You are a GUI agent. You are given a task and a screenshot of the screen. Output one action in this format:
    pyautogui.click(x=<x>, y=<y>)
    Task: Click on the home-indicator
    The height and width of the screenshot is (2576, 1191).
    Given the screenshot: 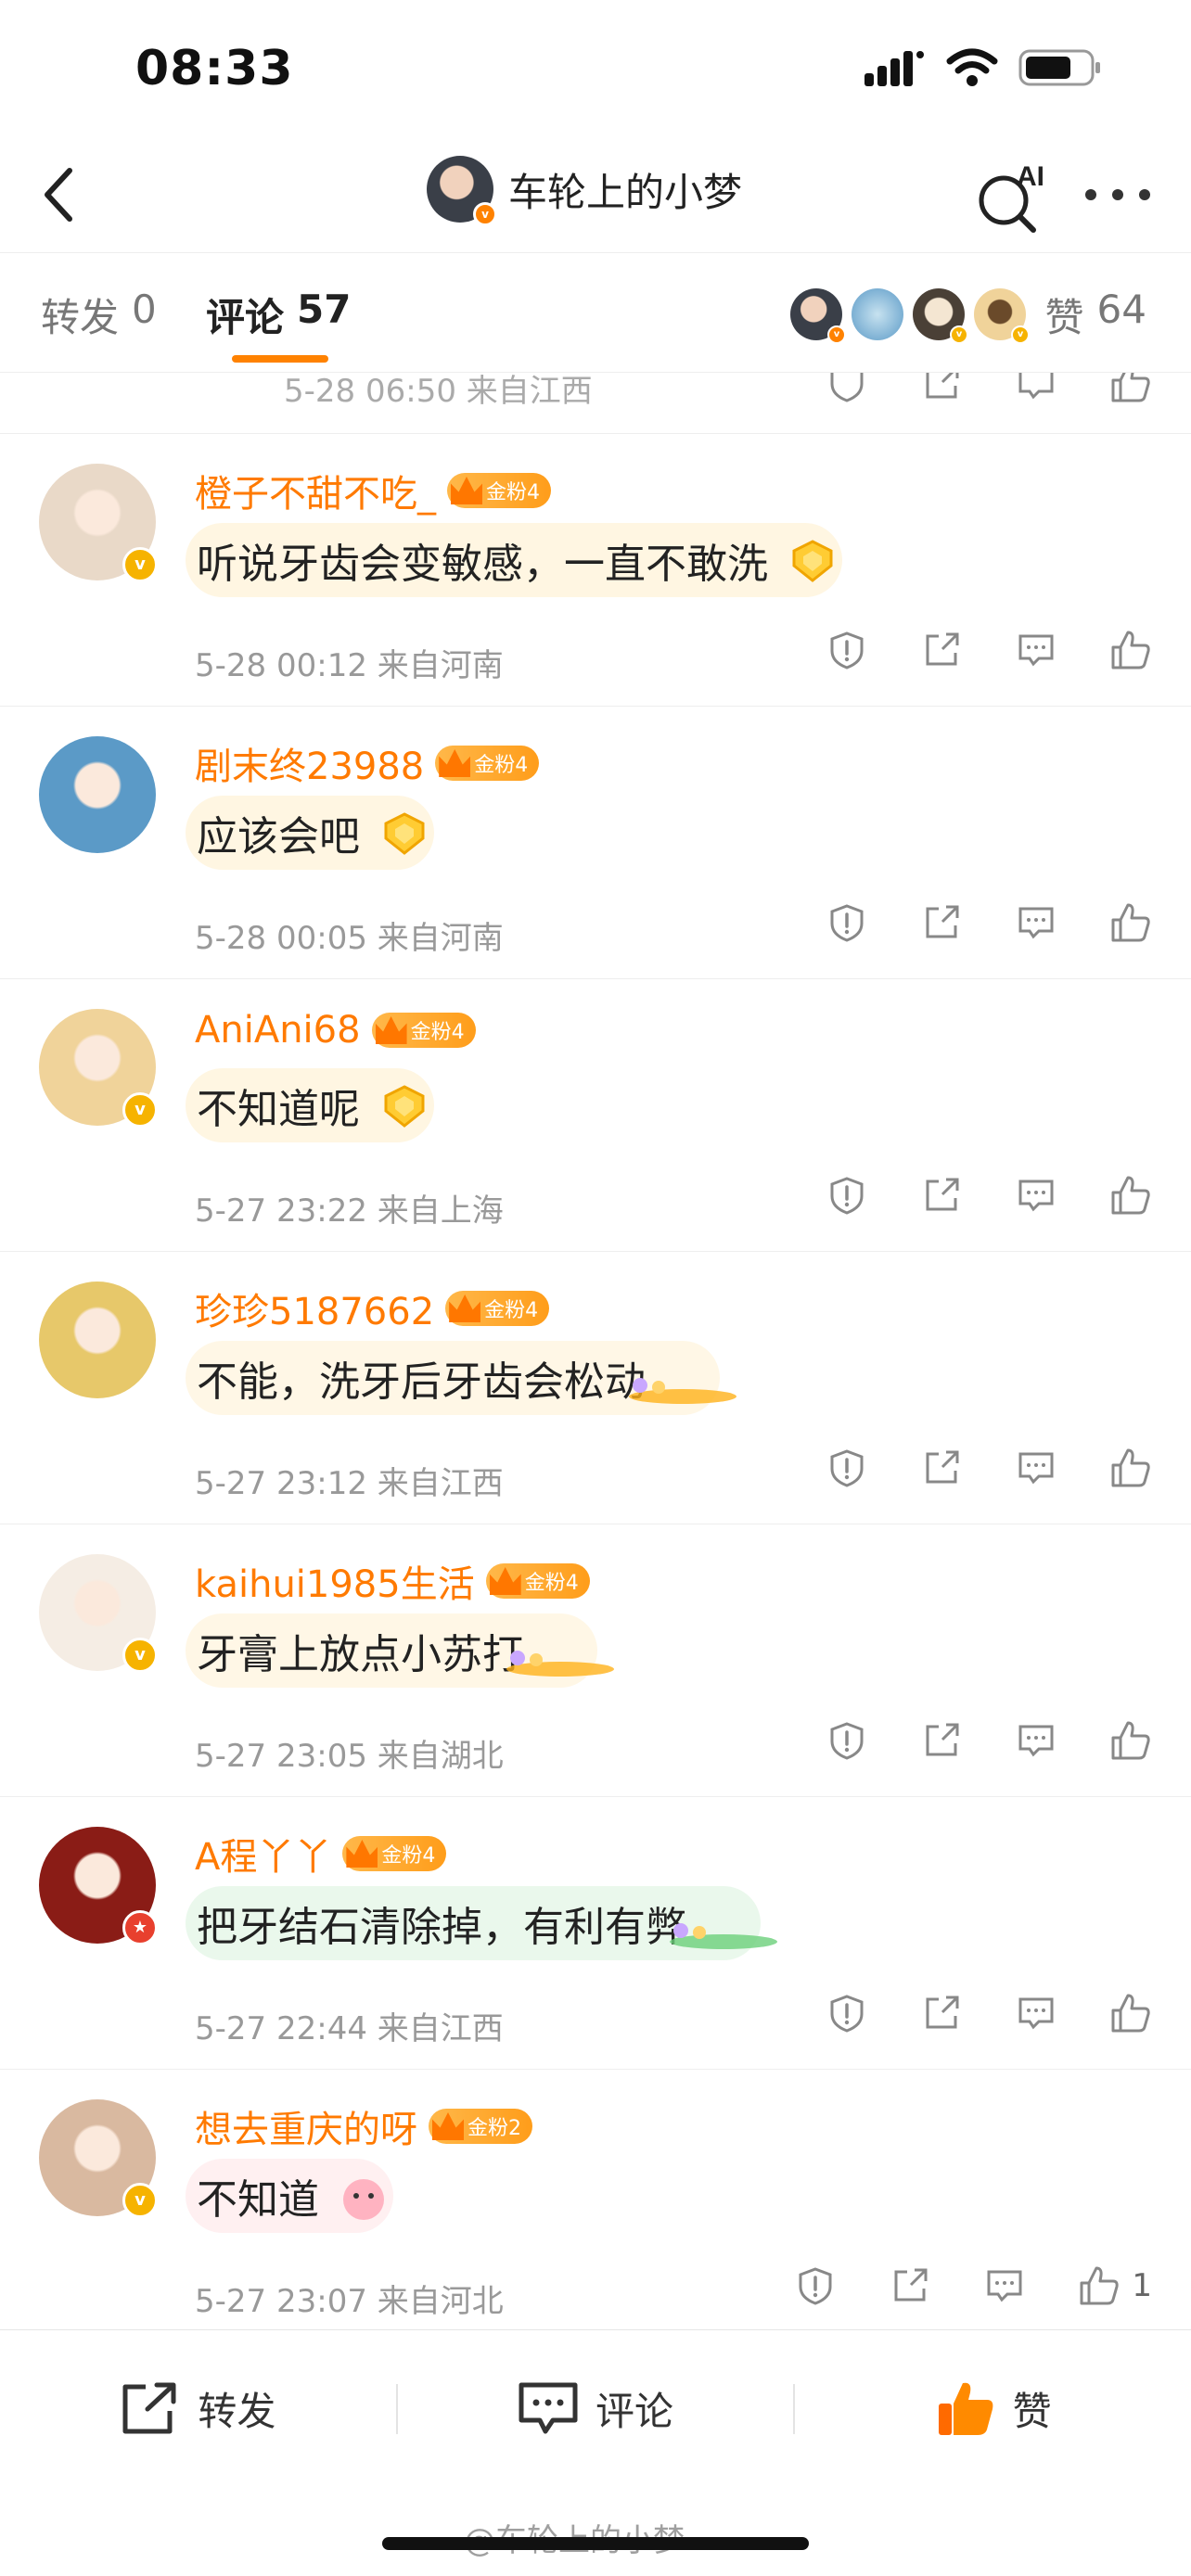 What is the action you would take?
    pyautogui.click(x=595, y=2543)
    